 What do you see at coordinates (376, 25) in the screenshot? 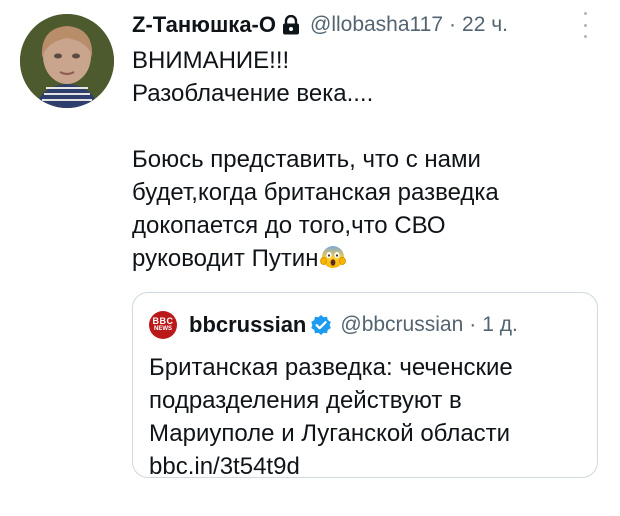
I see `author-handle: @llobasha117` at bounding box center [376, 25].